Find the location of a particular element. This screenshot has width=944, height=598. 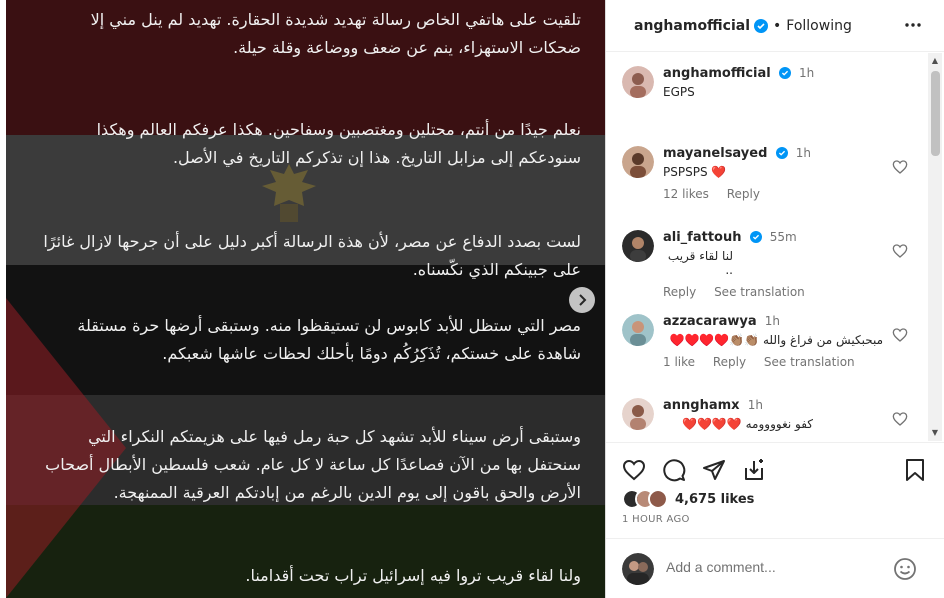

bookmark-icon is located at coordinates (915, 470).